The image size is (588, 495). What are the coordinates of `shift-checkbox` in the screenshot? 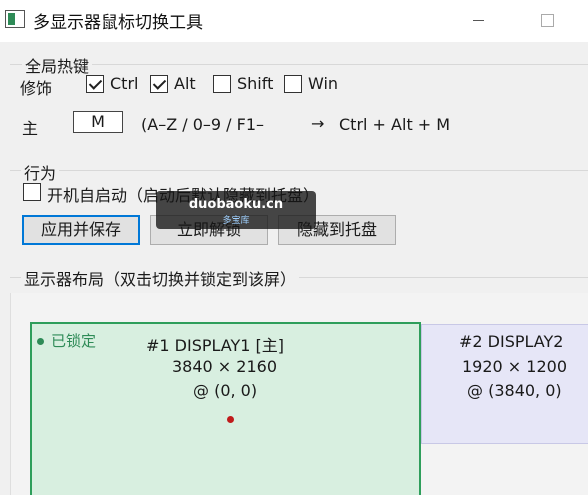 It's located at (222, 84).